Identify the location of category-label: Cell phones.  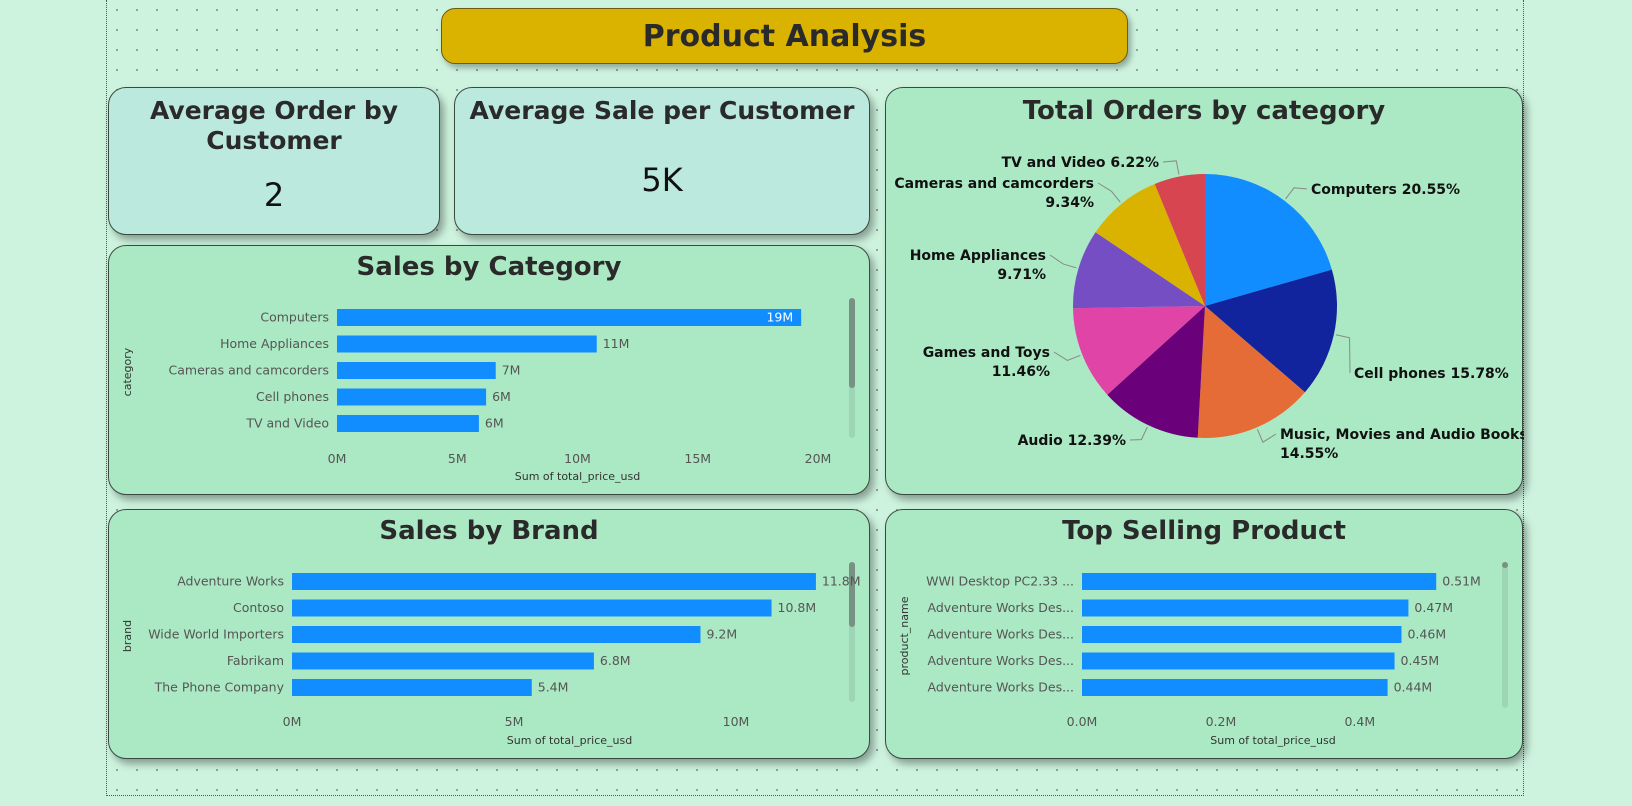
(292, 396).